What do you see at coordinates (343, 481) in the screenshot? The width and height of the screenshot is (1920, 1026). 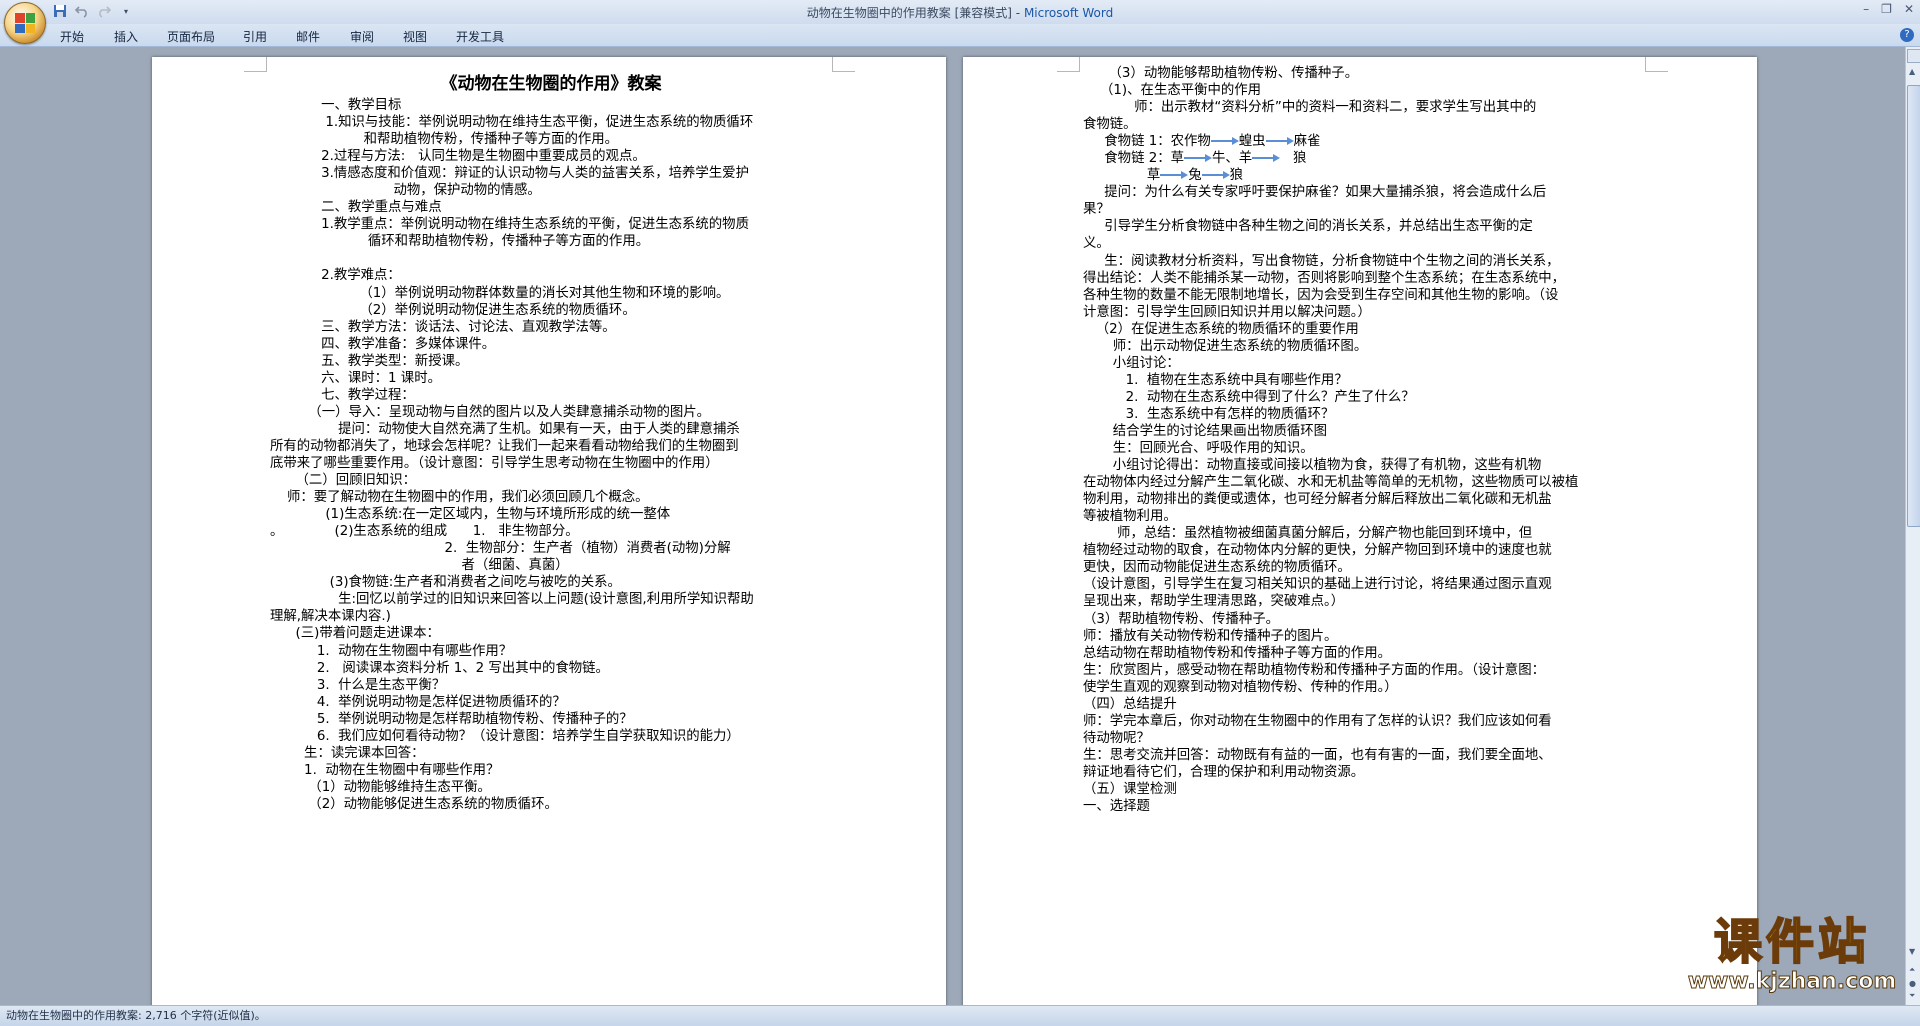 I see `doc-line: （二）回顾旧知识：` at bounding box center [343, 481].